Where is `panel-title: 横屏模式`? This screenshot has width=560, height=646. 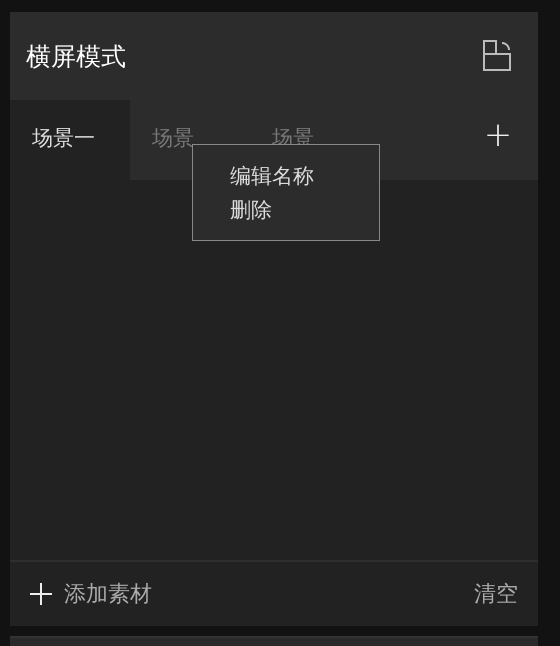
panel-title: 横屏模式 is located at coordinates (76, 56).